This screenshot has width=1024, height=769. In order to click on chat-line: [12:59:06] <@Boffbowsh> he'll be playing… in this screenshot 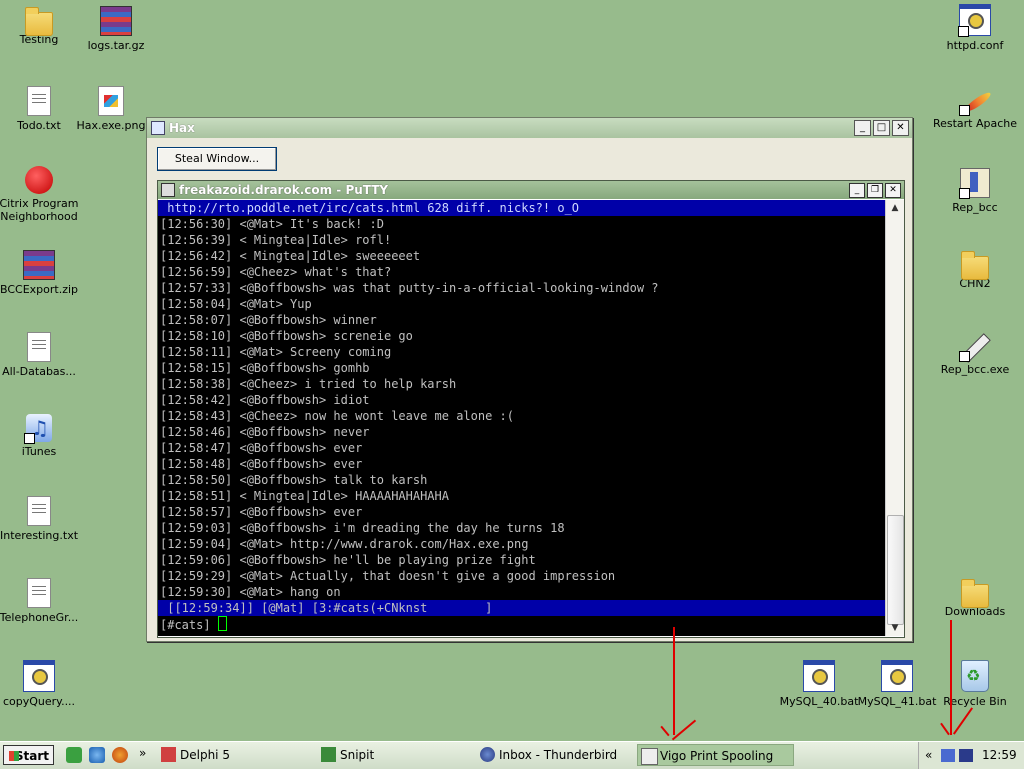, I will do `click(348, 560)`.